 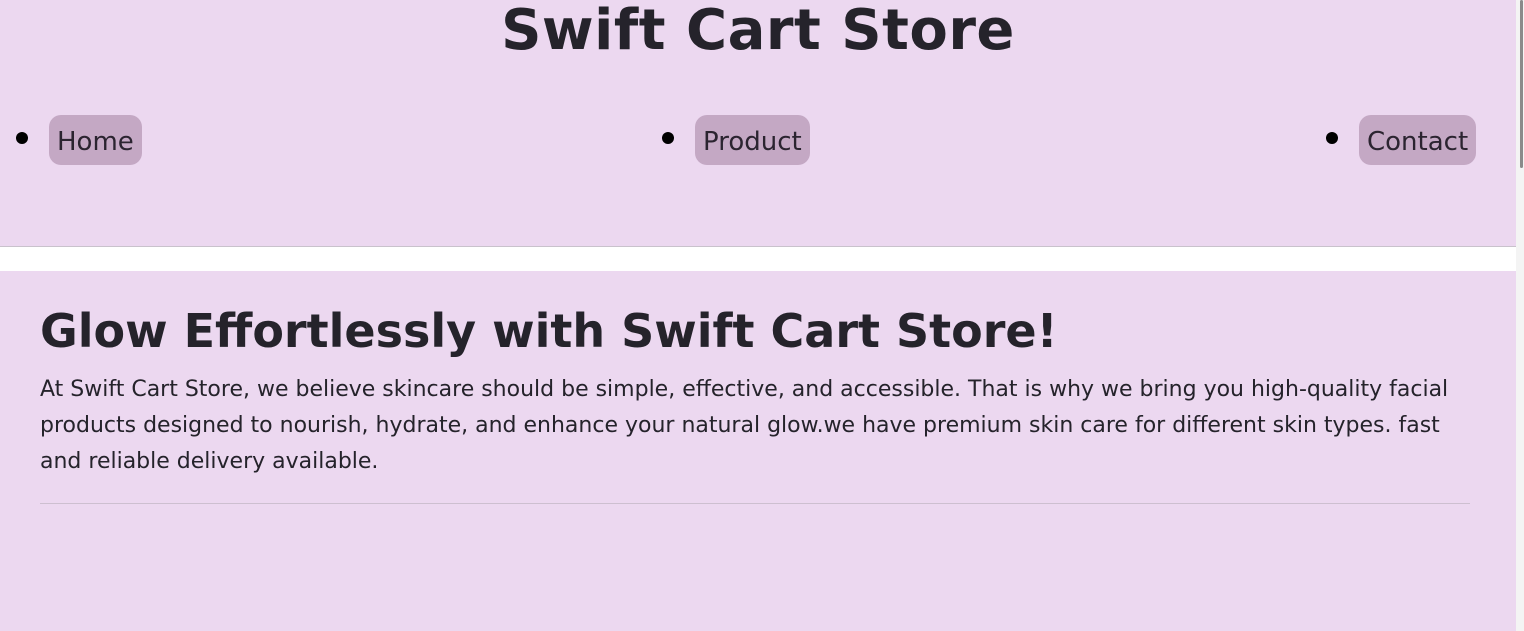 What do you see at coordinates (549, 331) in the screenshot?
I see `hero-heading: Glow Effortlessly with Swift Cart Store!` at bounding box center [549, 331].